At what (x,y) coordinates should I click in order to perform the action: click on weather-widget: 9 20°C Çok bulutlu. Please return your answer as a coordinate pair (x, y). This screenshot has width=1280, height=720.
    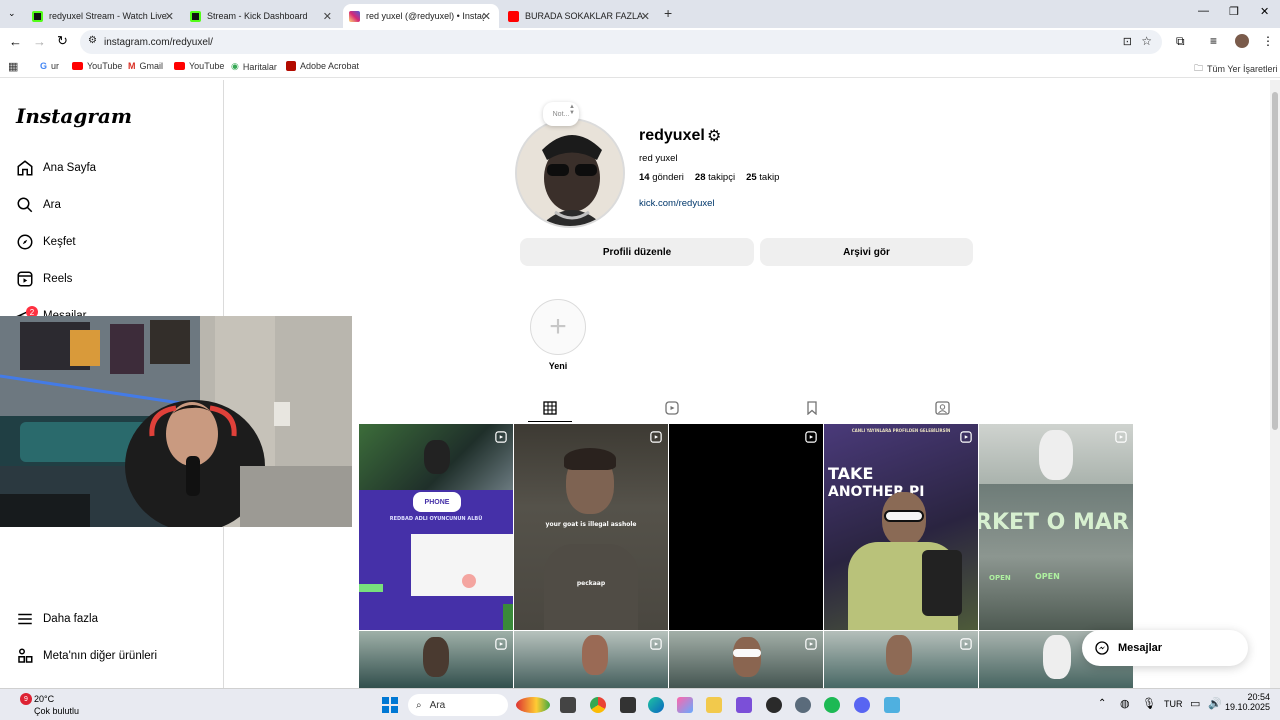
    Looking at the image, I should click on (51, 705).